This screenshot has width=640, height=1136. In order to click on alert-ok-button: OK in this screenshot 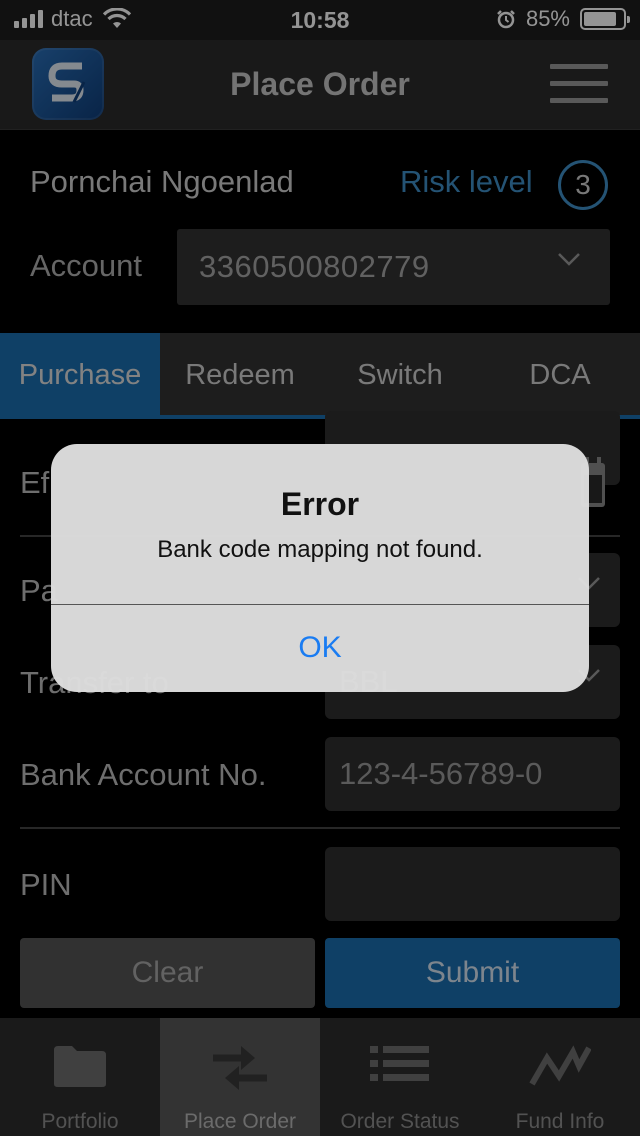, I will do `click(320, 648)`.